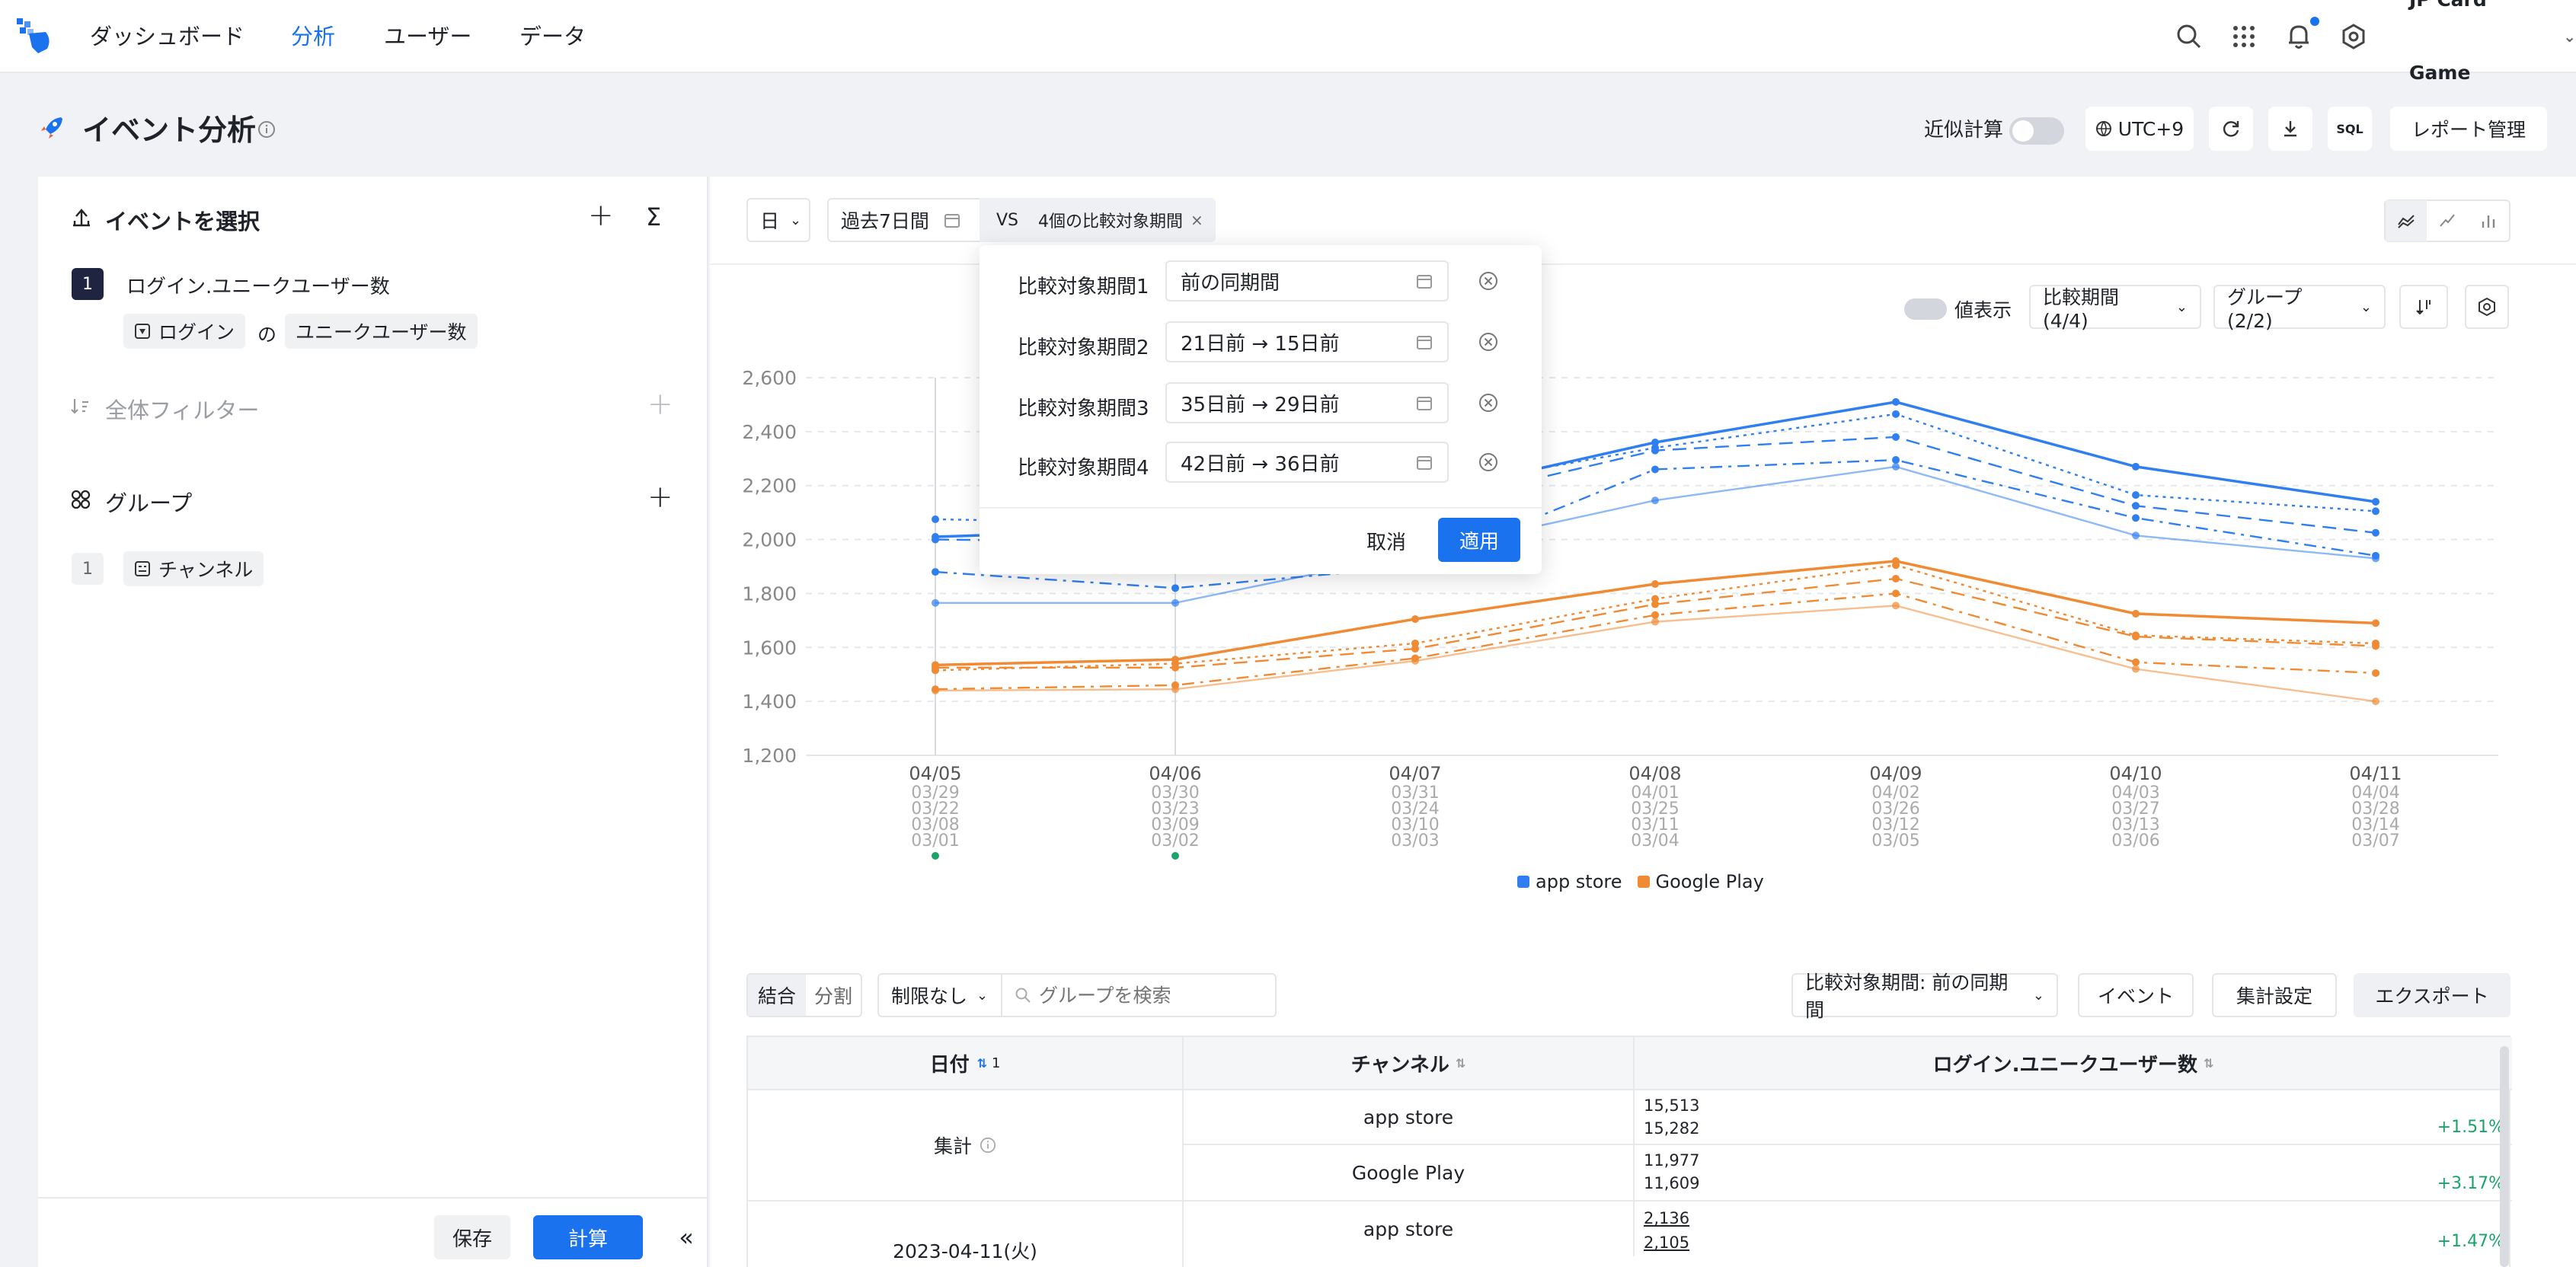  I want to click on compute-button: 計算, so click(588, 1237).